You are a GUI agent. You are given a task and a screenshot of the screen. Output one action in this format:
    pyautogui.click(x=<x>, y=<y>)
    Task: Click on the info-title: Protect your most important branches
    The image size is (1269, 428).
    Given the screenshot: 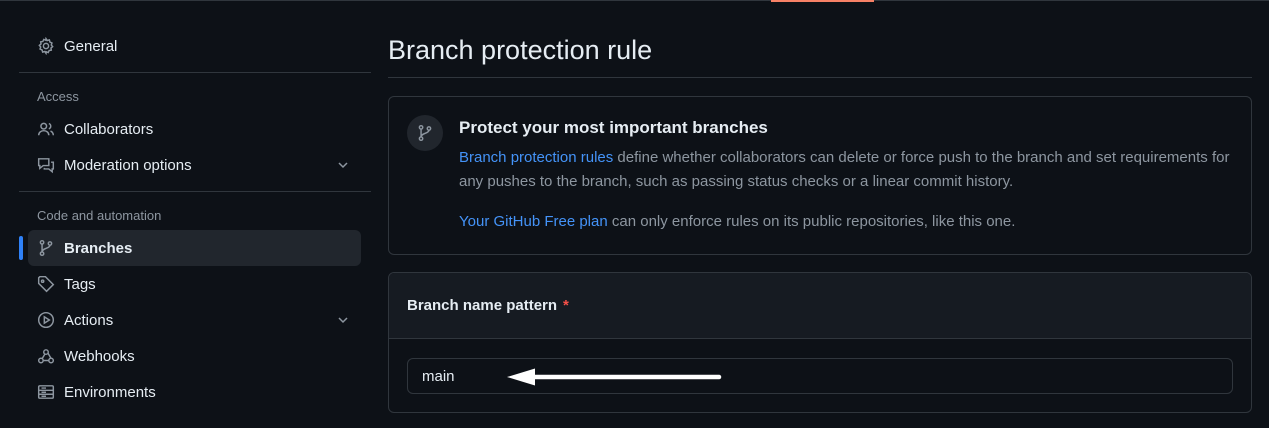 What is the action you would take?
    pyautogui.click(x=613, y=127)
    